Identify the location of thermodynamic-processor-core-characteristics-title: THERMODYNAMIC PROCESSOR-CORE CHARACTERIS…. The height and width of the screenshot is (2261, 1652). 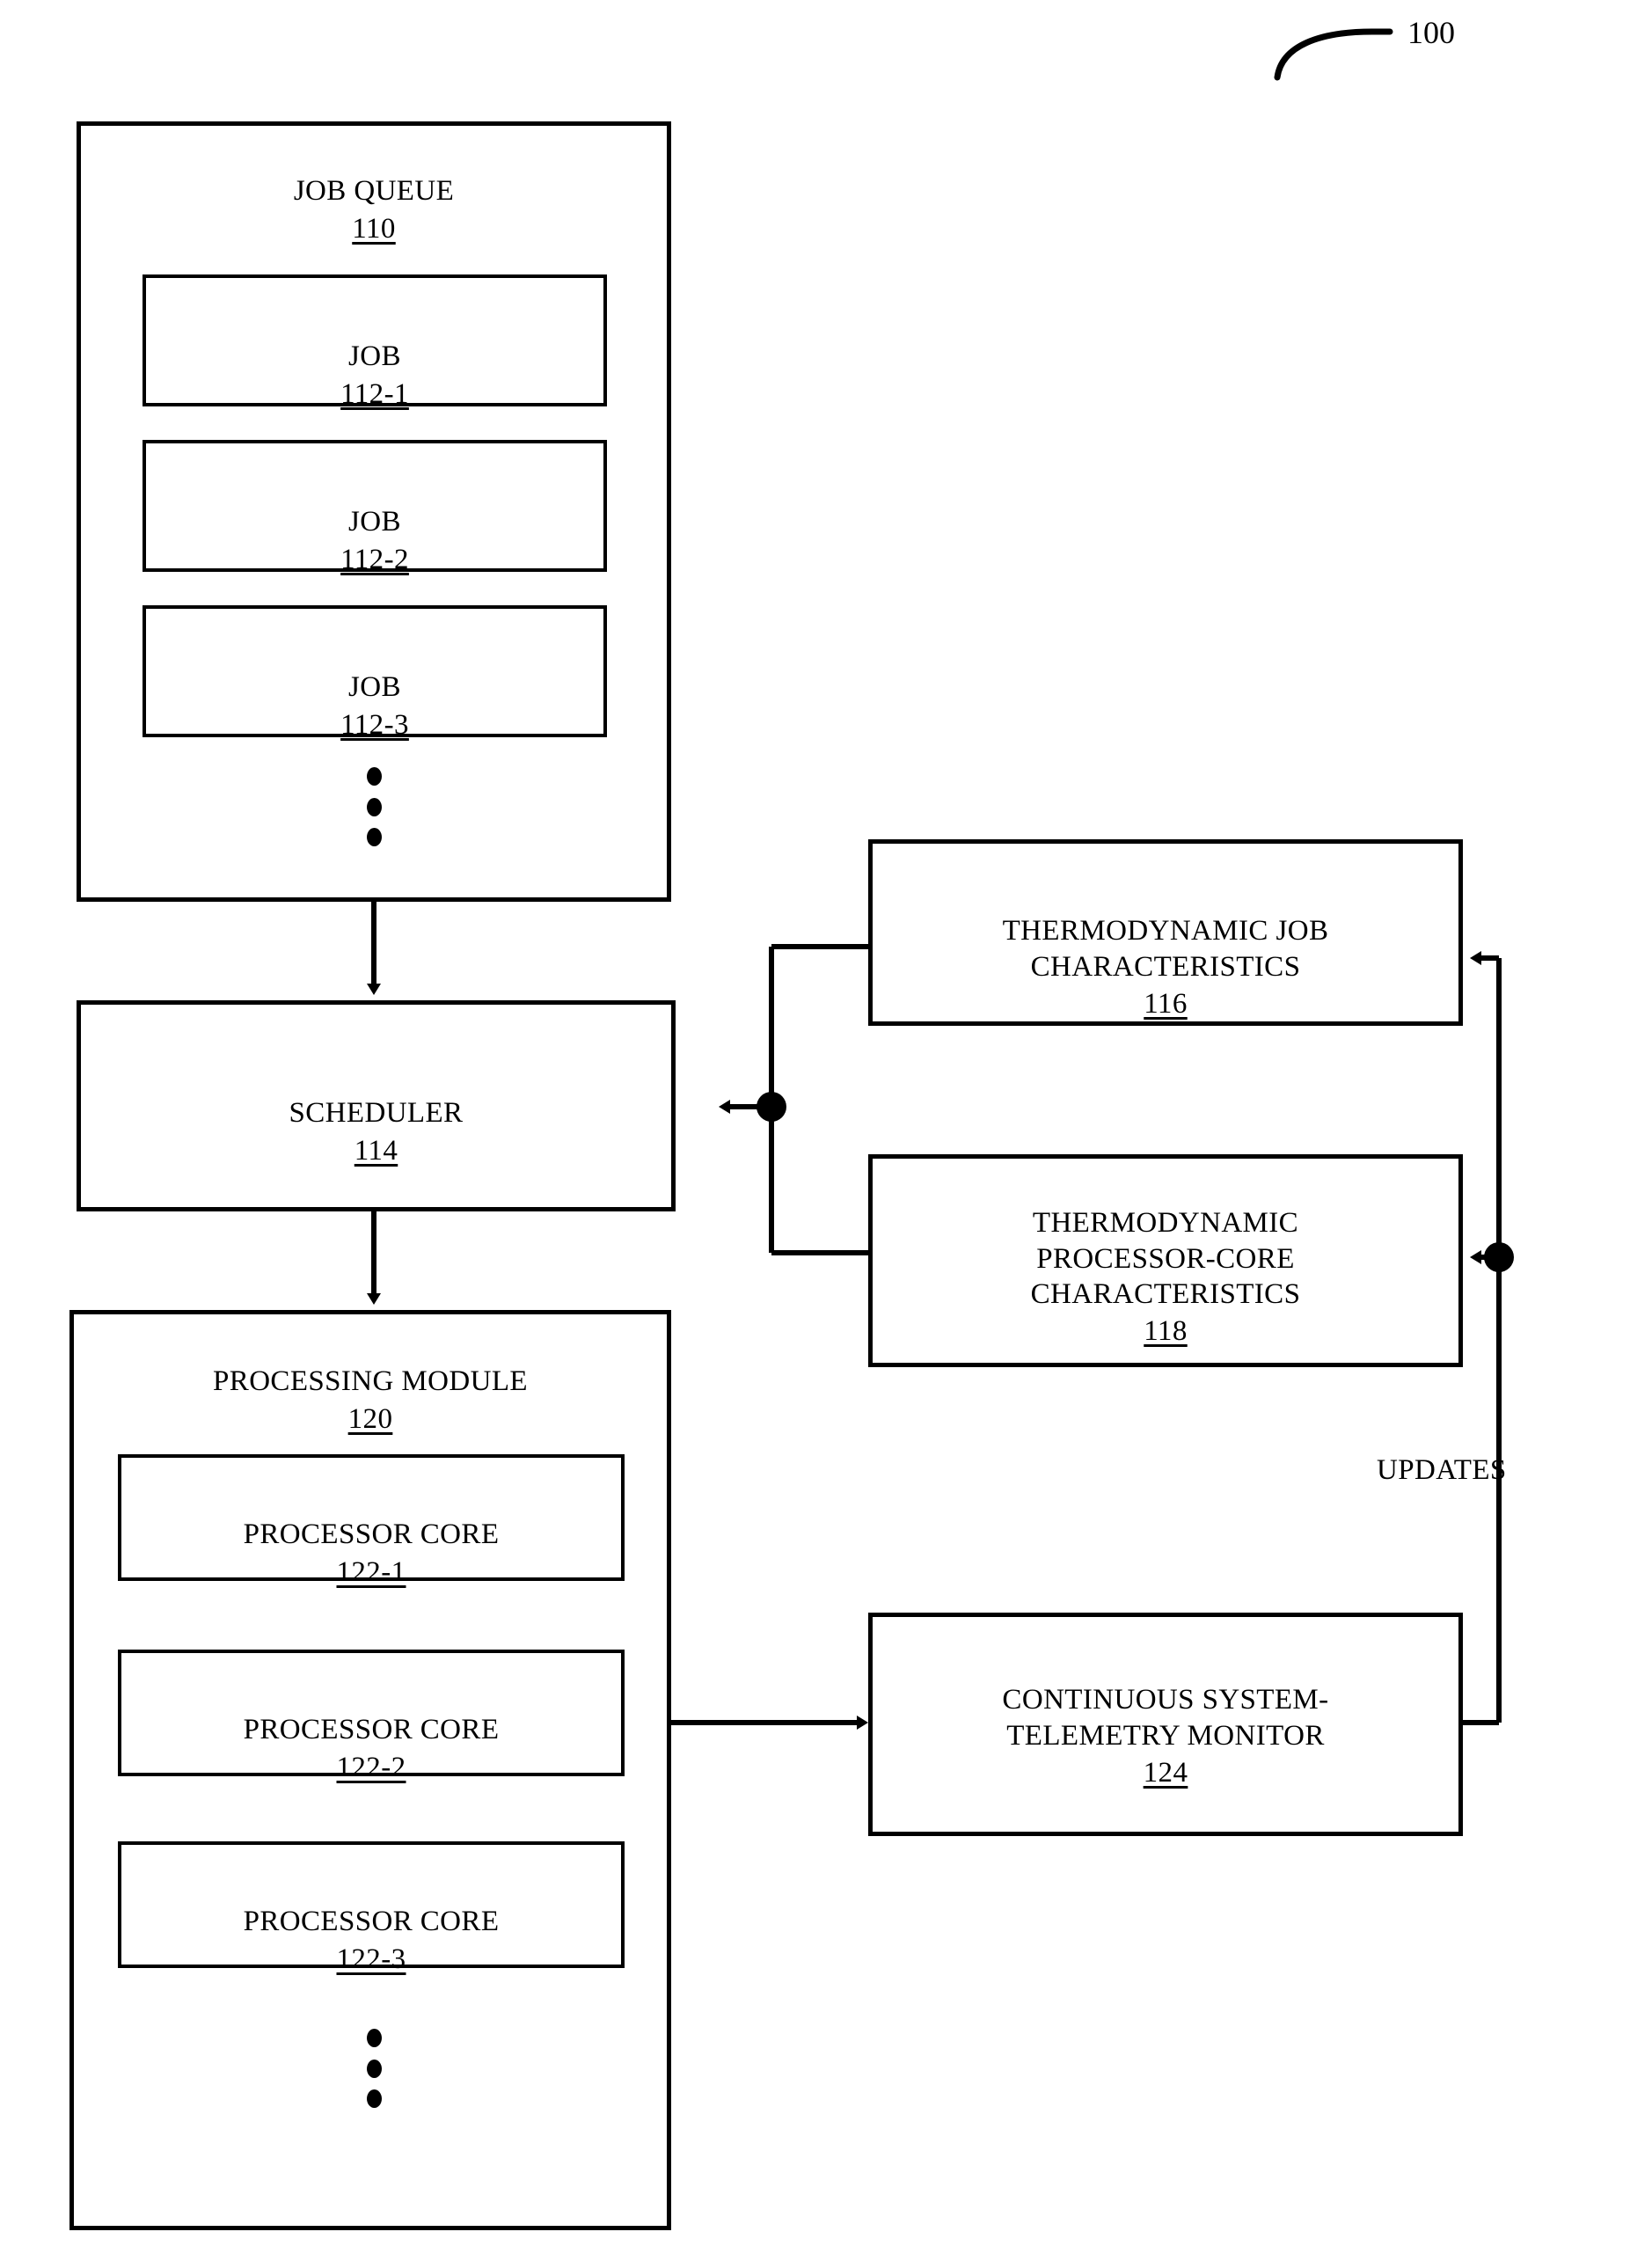
(1165, 1258).